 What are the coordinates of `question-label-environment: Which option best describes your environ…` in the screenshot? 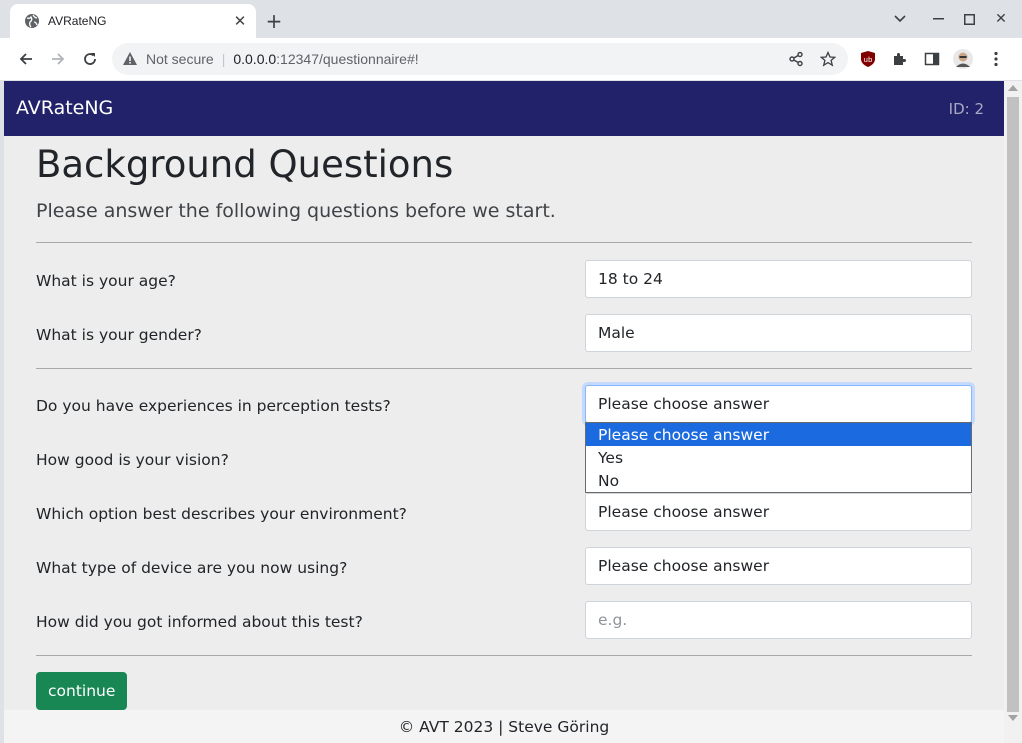 It's located at (221, 514).